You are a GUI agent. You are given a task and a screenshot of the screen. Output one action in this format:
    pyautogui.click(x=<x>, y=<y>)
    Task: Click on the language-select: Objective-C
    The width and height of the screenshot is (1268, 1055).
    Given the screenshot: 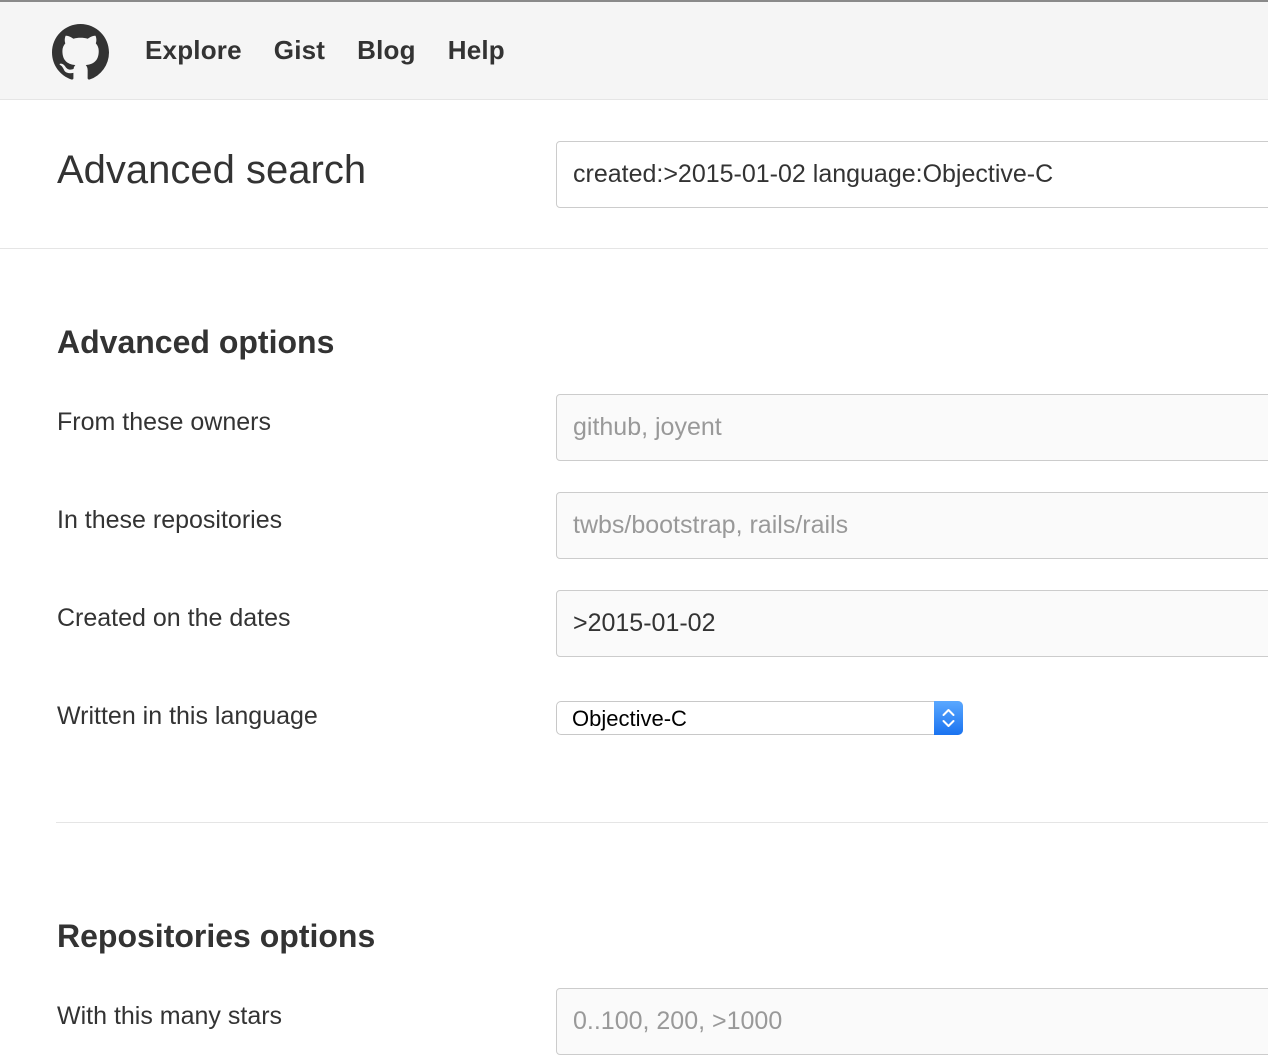 What is the action you would take?
    pyautogui.click(x=759, y=718)
    